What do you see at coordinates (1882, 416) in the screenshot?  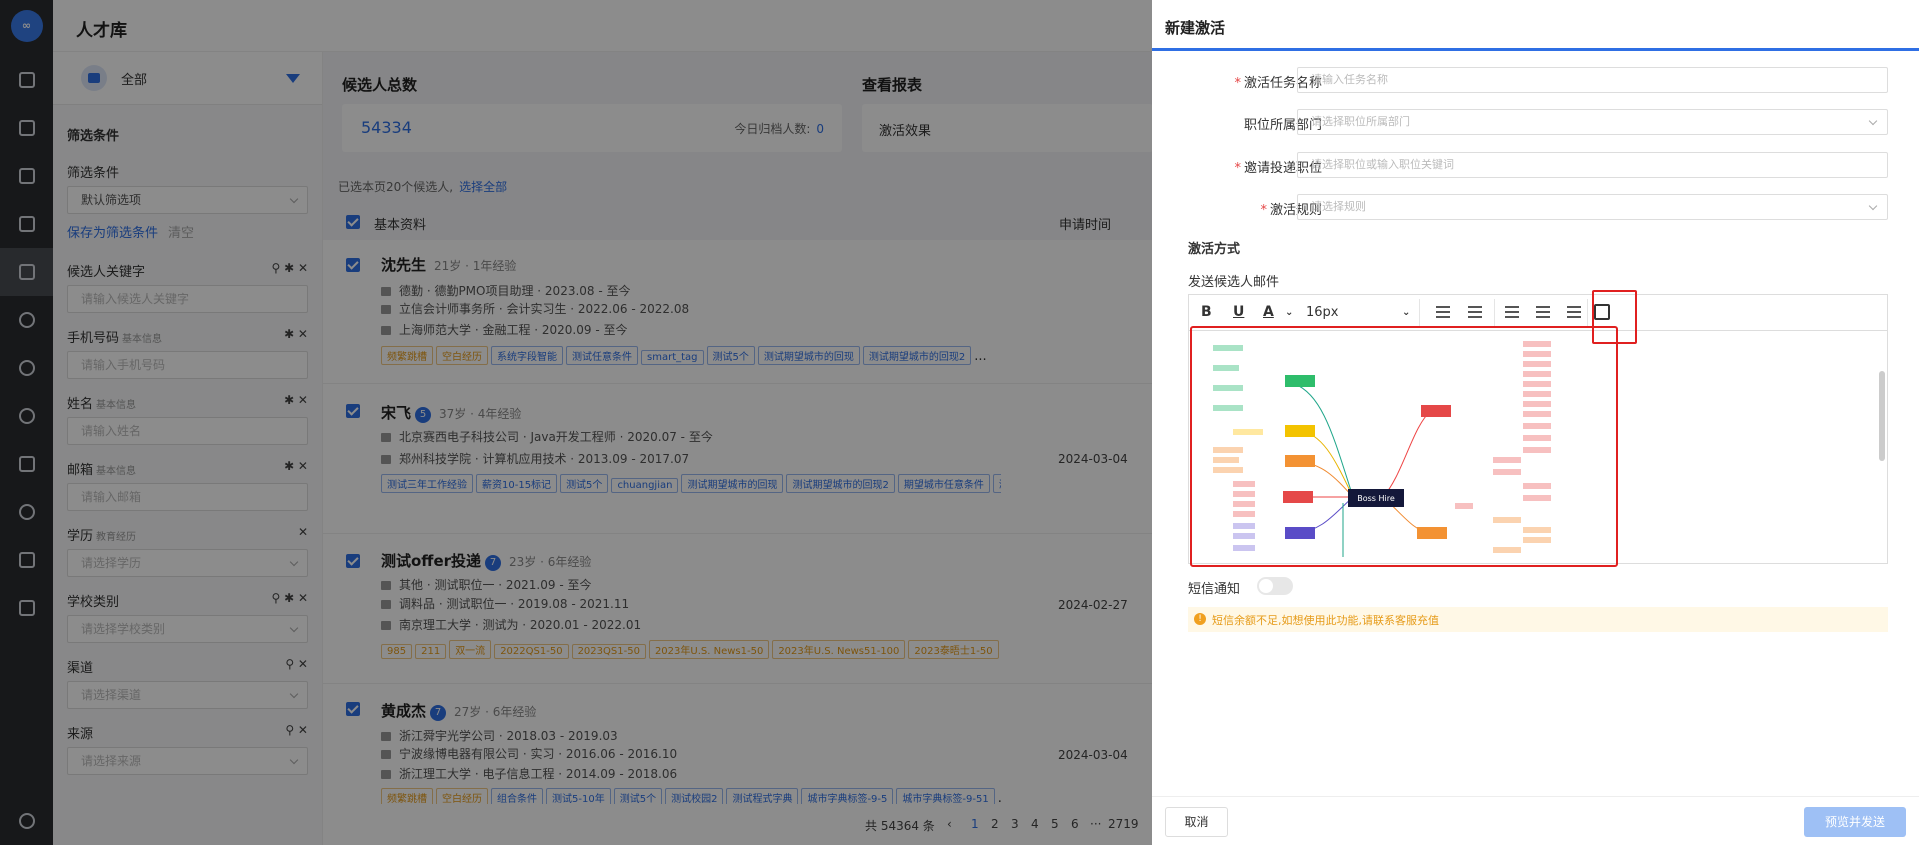 I see `editor-scrollbar` at bounding box center [1882, 416].